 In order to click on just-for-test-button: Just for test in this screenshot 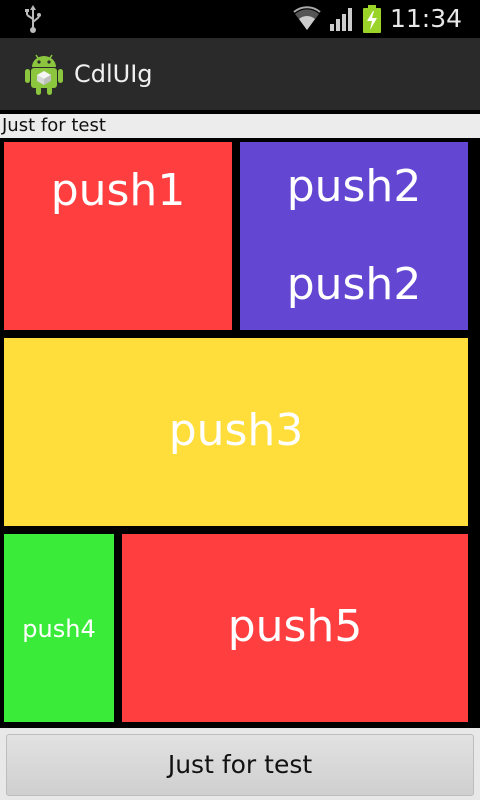, I will do `click(240, 765)`.